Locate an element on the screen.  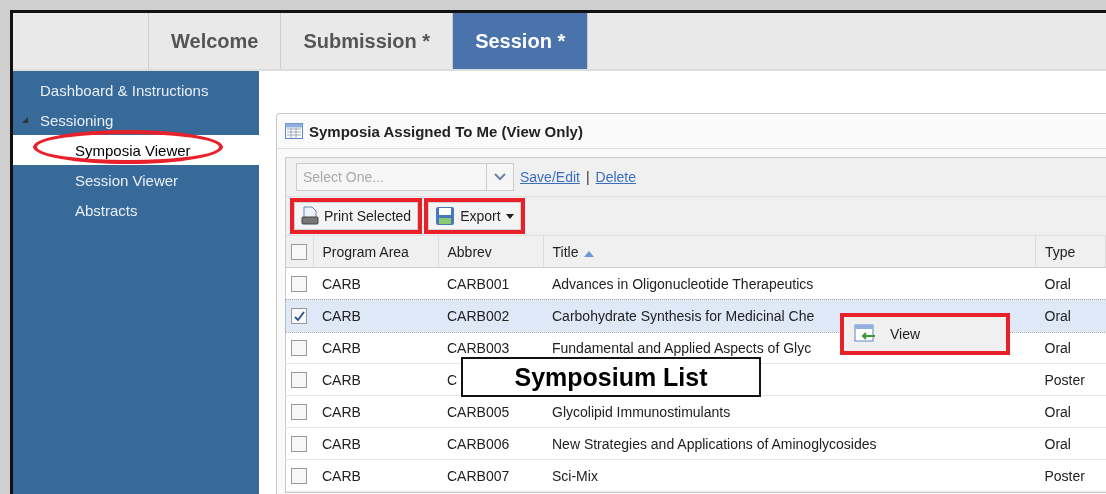
column-header: Title is located at coordinates (789, 252).